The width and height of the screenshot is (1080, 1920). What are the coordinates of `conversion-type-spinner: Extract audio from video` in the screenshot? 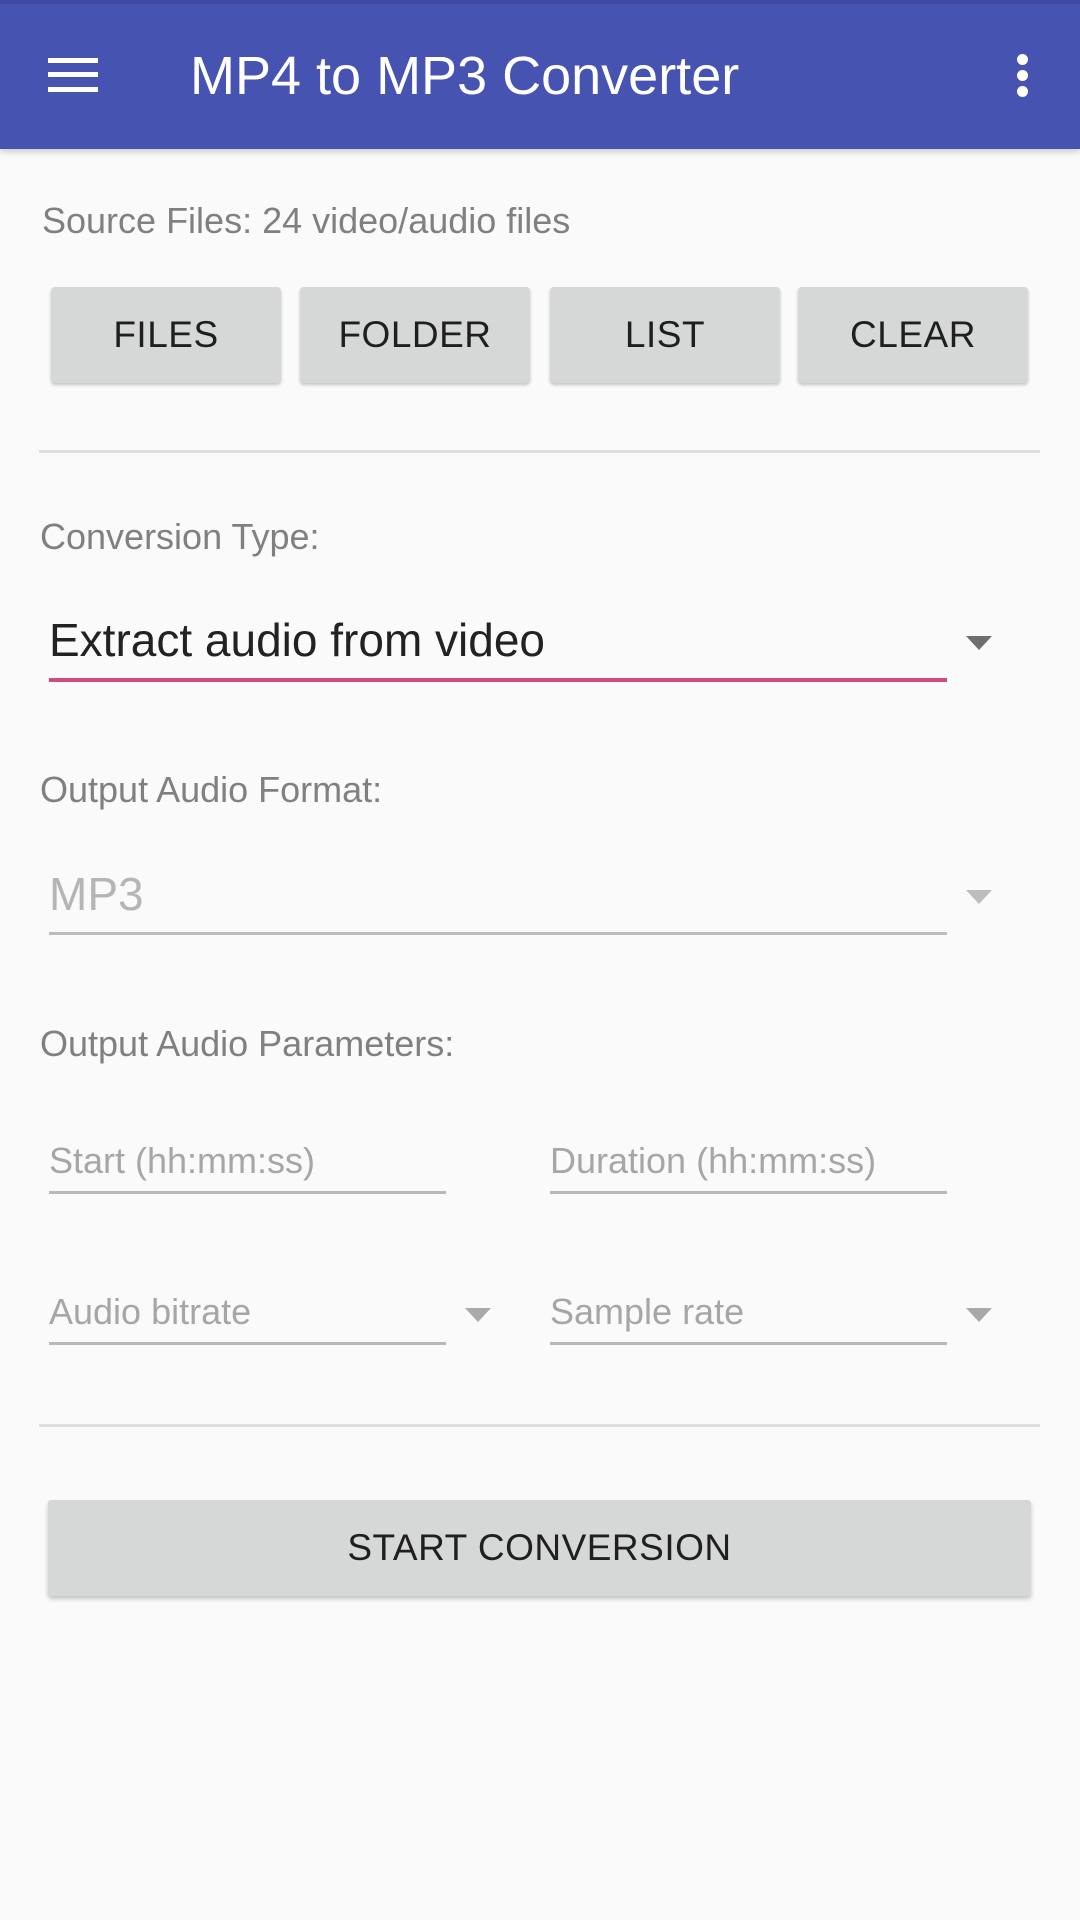 It's located at (524, 648).